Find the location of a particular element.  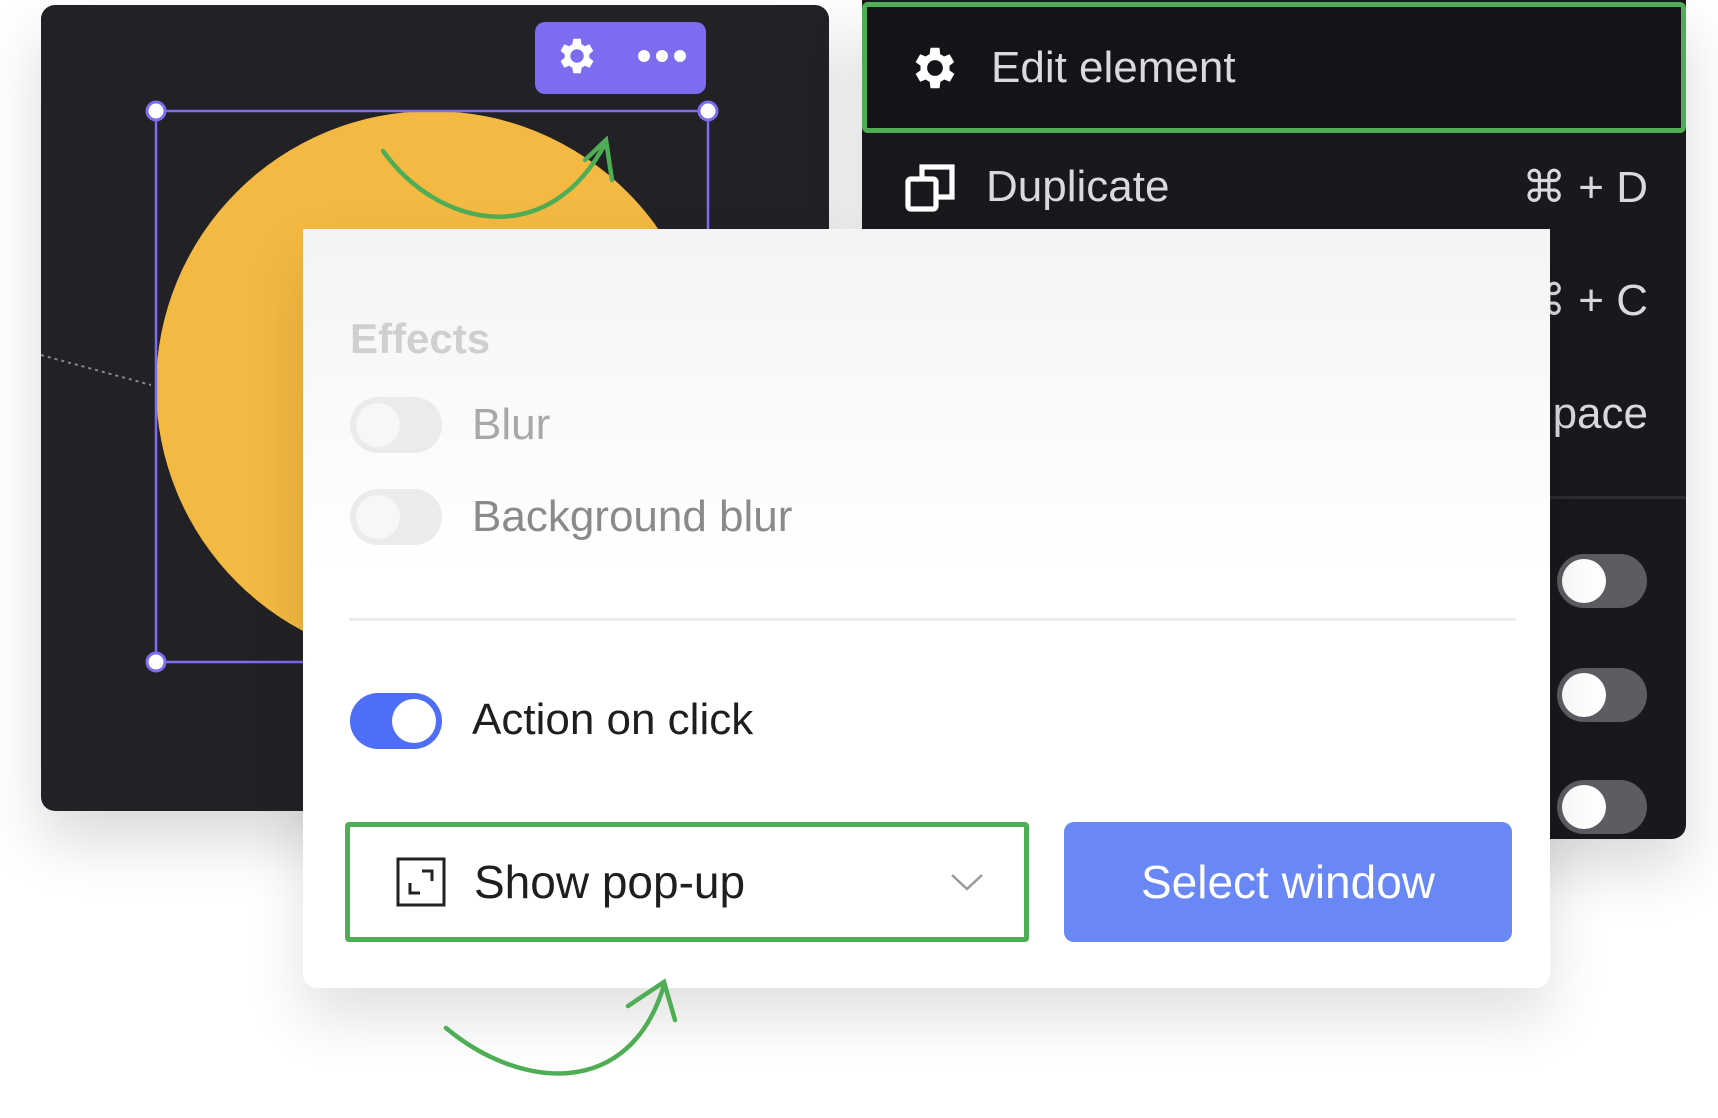

panel-divider is located at coordinates (932, 619).